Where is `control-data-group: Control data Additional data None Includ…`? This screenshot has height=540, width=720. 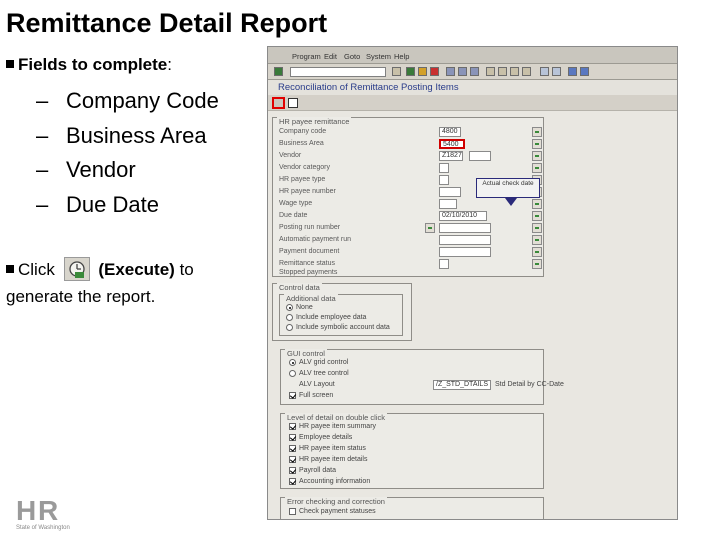 control-data-group: Control data Additional data None Includ… is located at coordinates (342, 312).